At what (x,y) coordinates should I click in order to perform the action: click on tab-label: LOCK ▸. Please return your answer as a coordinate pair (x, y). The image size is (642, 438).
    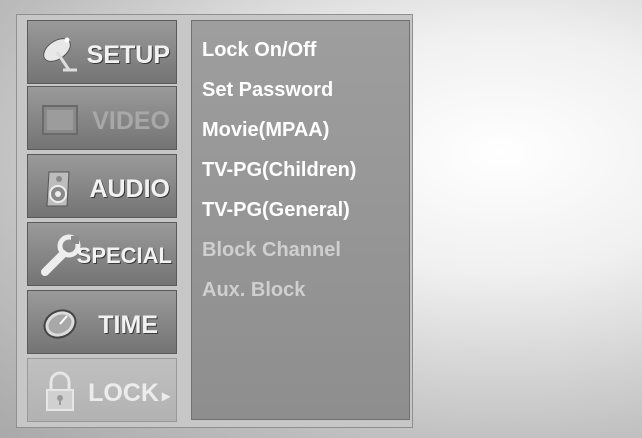
    Looking at the image, I should click on (129, 393).